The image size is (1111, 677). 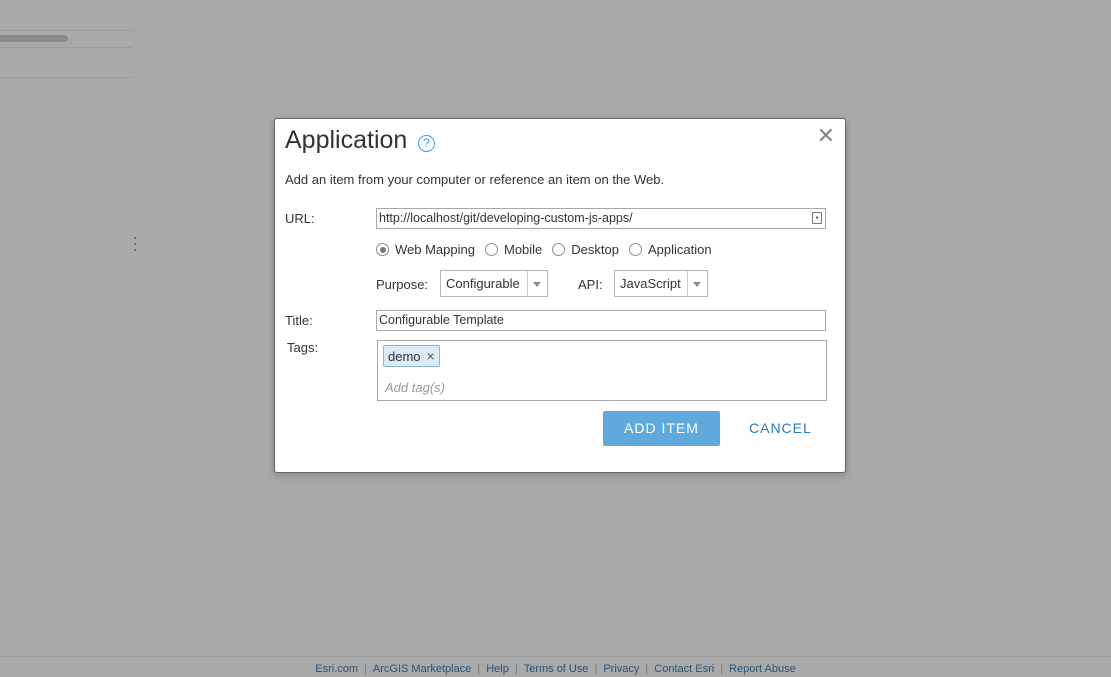 What do you see at coordinates (780, 428) in the screenshot?
I see `cancel-button: CANCEL` at bounding box center [780, 428].